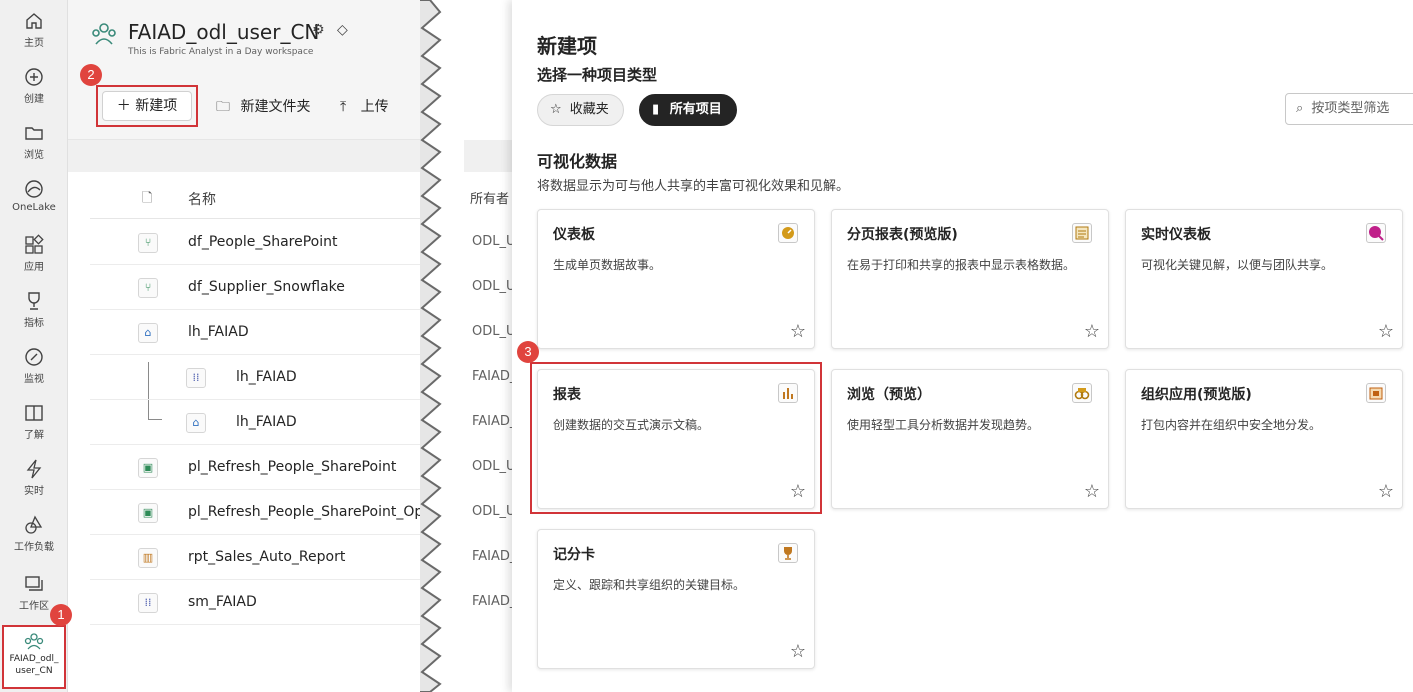  What do you see at coordinates (34, 547) in the screenshot?
I see `rail-label: 工作负载` at bounding box center [34, 547].